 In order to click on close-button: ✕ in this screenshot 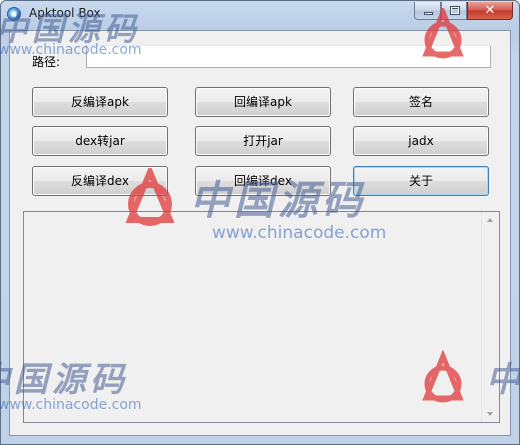, I will do `click(490, 11)`.